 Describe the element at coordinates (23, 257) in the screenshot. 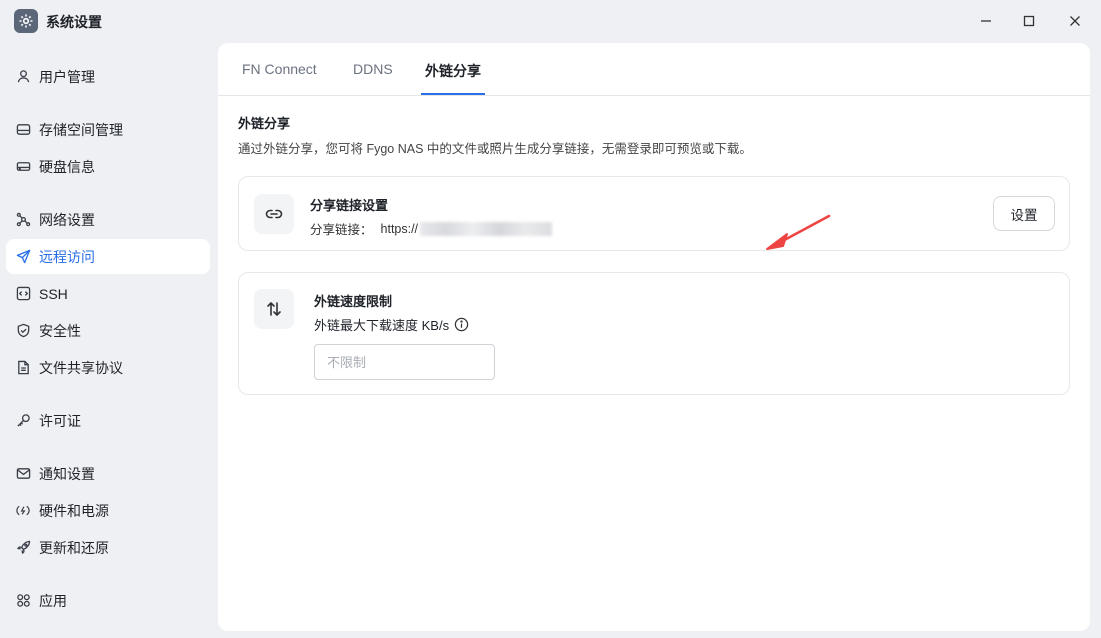

I see `send-icon` at that location.